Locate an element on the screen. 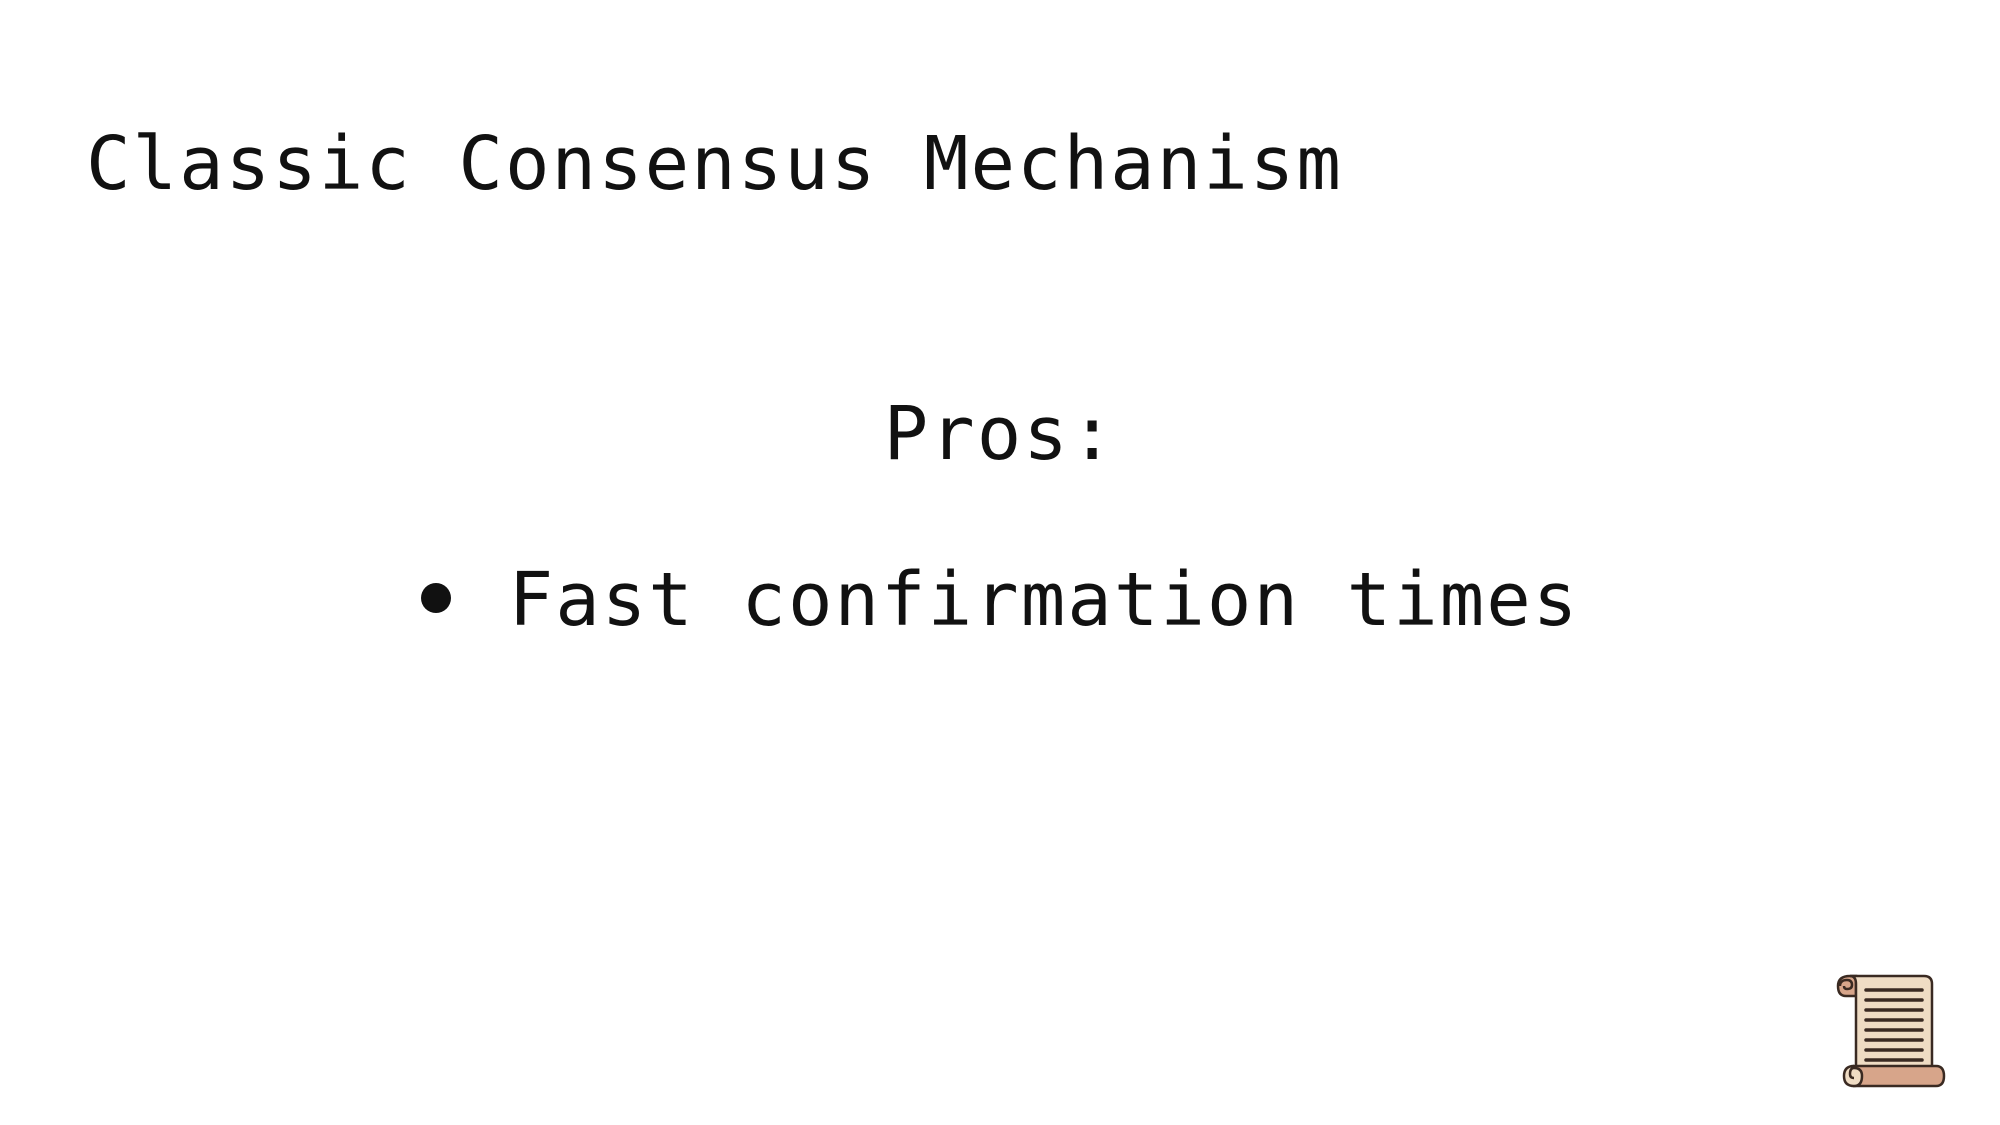 This screenshot has width=2000, height=1125. slide-title: Classic Consensus Mechanism is located at coordinates (714, 164).